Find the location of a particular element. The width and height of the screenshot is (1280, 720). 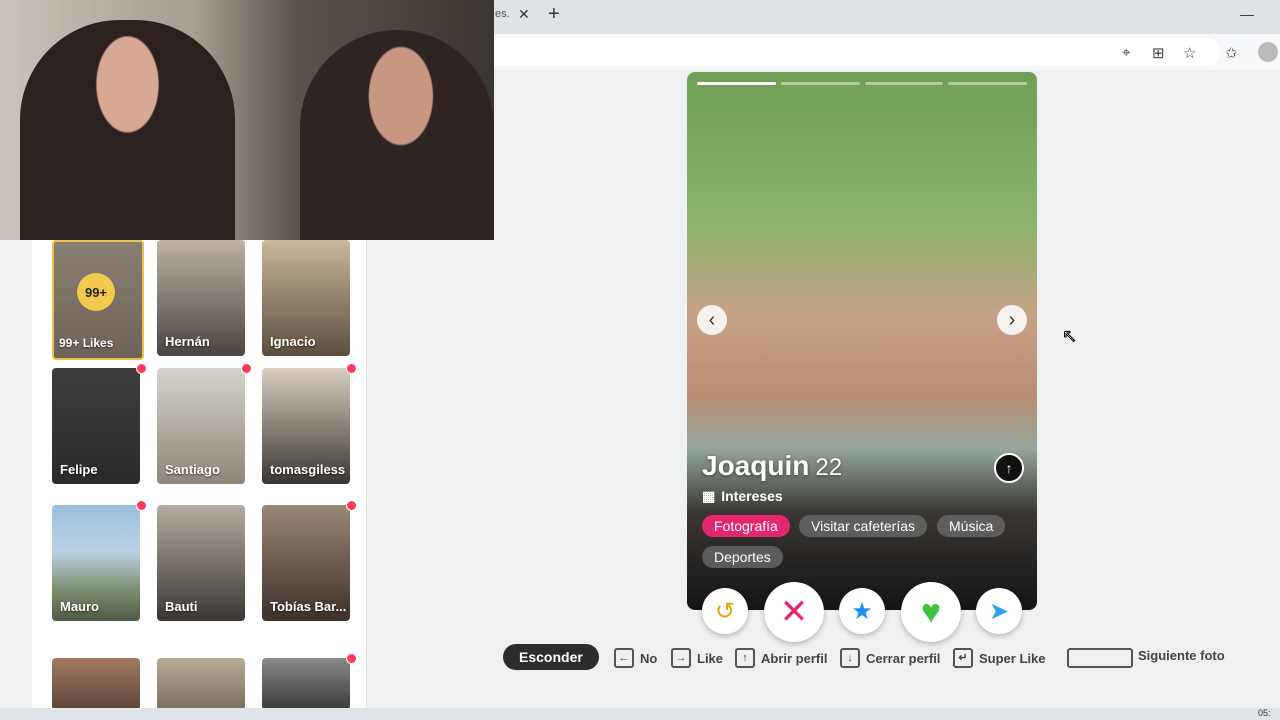

match-card: Hernán is located at coordinates (201, 298).